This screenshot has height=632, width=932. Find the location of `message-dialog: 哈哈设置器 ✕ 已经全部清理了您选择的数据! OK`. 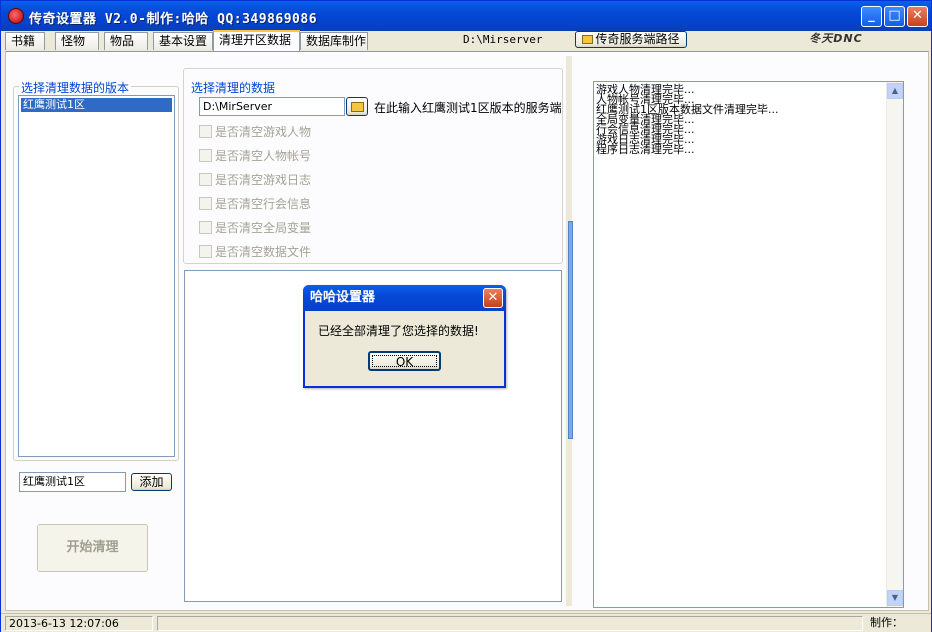

message-dialog: 哈哈设置器 ✕ 已经全部清理了您选择的数据! OK is located at coordinates (404, 336).